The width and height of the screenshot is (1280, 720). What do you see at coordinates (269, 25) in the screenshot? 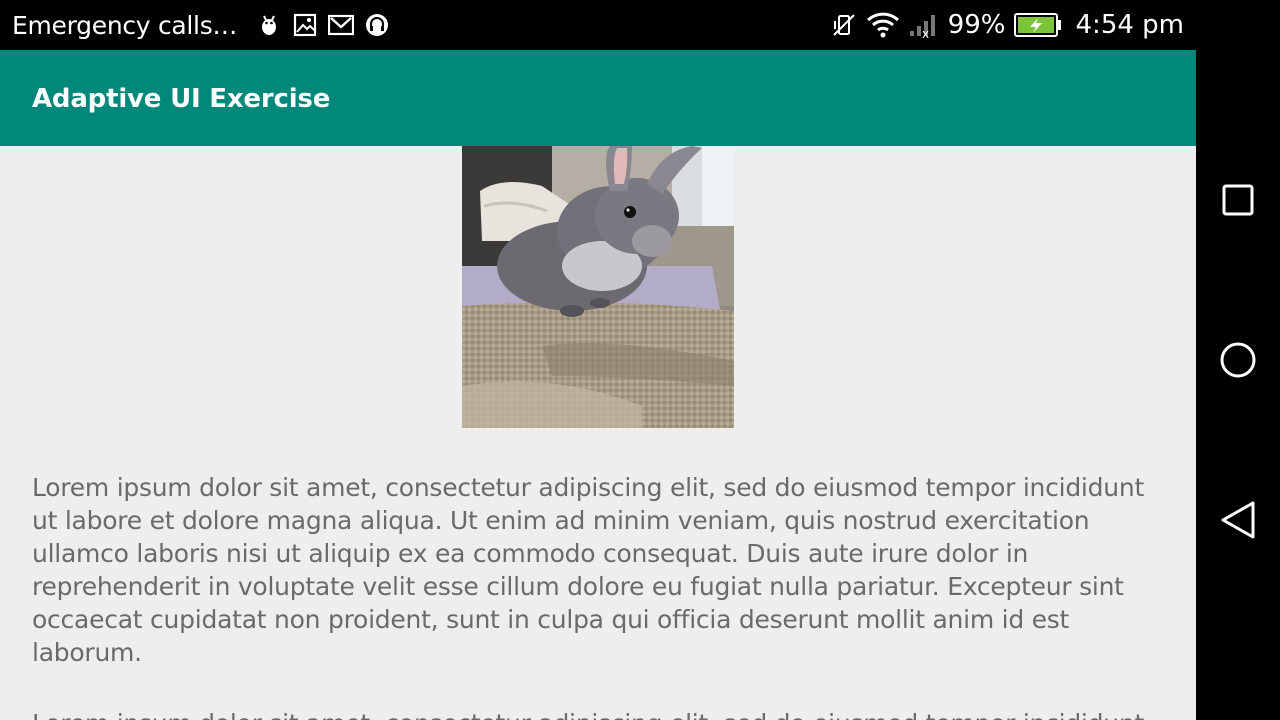
I see `android-debug-icon` at bounding box center [269, 25].